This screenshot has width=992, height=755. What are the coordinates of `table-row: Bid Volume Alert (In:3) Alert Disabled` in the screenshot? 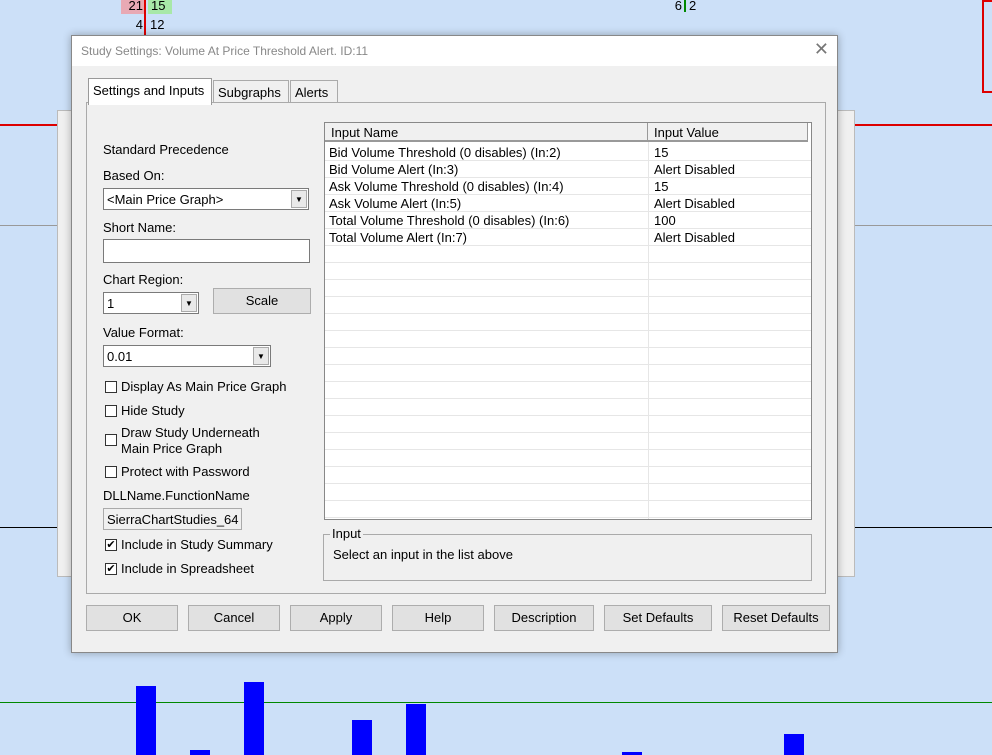 It's located at (568, 169).